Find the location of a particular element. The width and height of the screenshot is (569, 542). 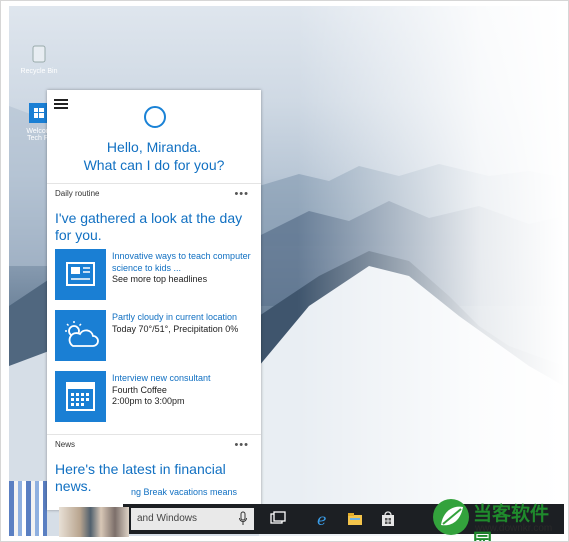

desktop-icon-strip is located at coordinates (28, 508).